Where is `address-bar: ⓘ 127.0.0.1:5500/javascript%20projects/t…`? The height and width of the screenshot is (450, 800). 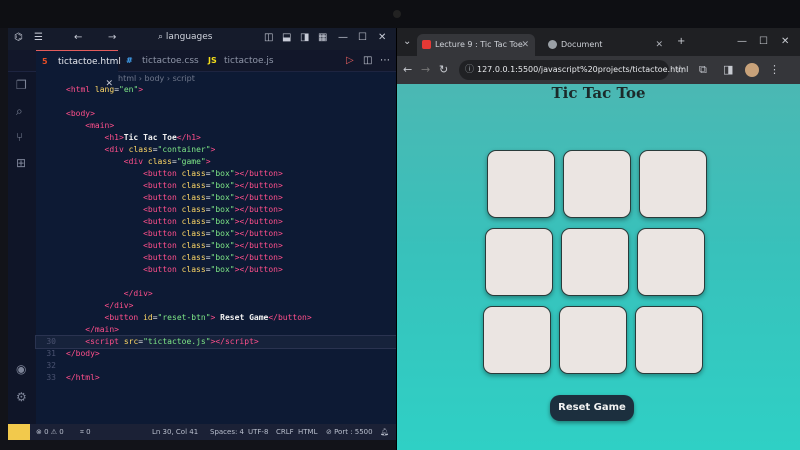
address-bar: ⓘ 127.0.0.1:5500/javascript%20projects/t… is located at coordinates (573, 70).